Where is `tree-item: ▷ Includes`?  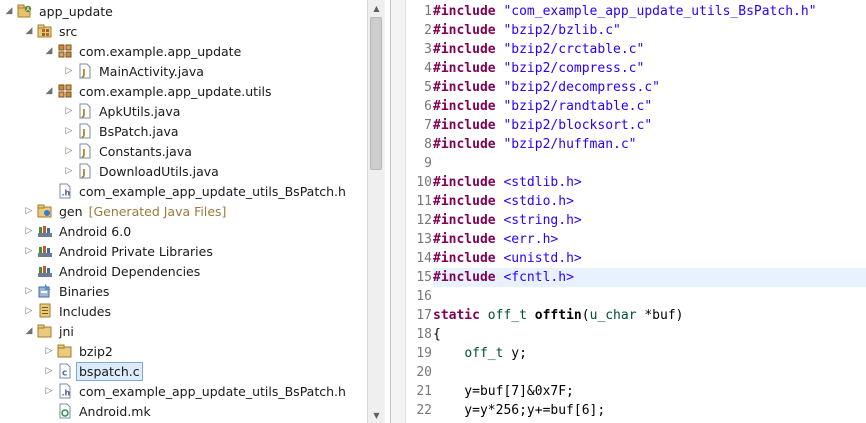
tree-item: ▷ Includes is located at coordinates (183, 311).